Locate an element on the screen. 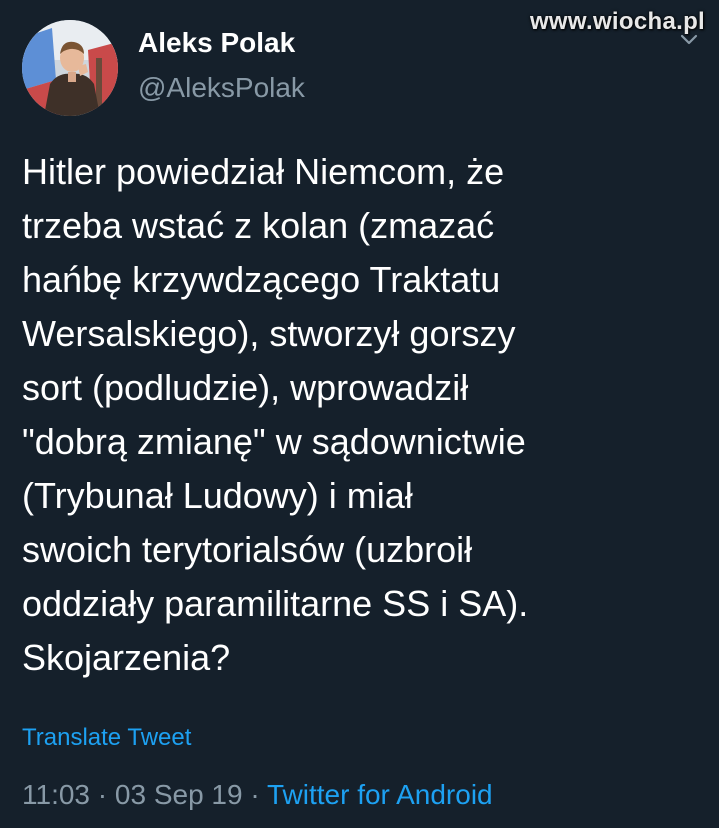  tweet-text-line: sort (podludzie), wprowadził is located at coordinates (245, 387).